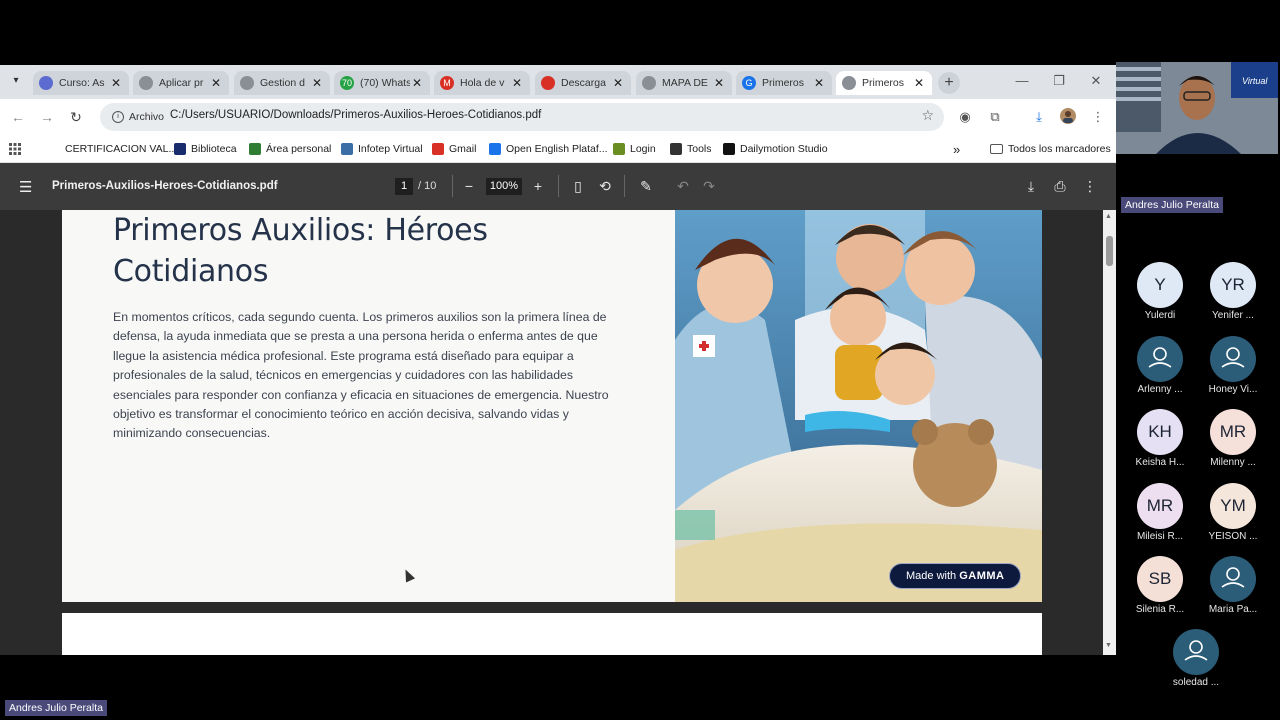 The image size is (1280, 720). I want to click on tab-label: Primeros, so click(783, 83).